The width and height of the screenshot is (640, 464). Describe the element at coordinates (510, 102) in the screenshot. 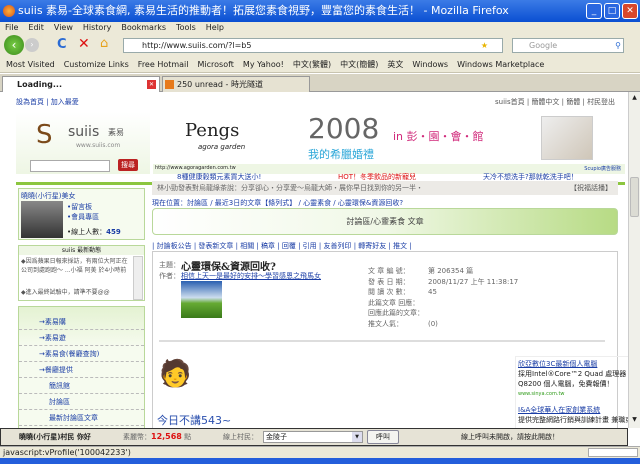

I see `link-suiis-home: suiis首頁` at that location.